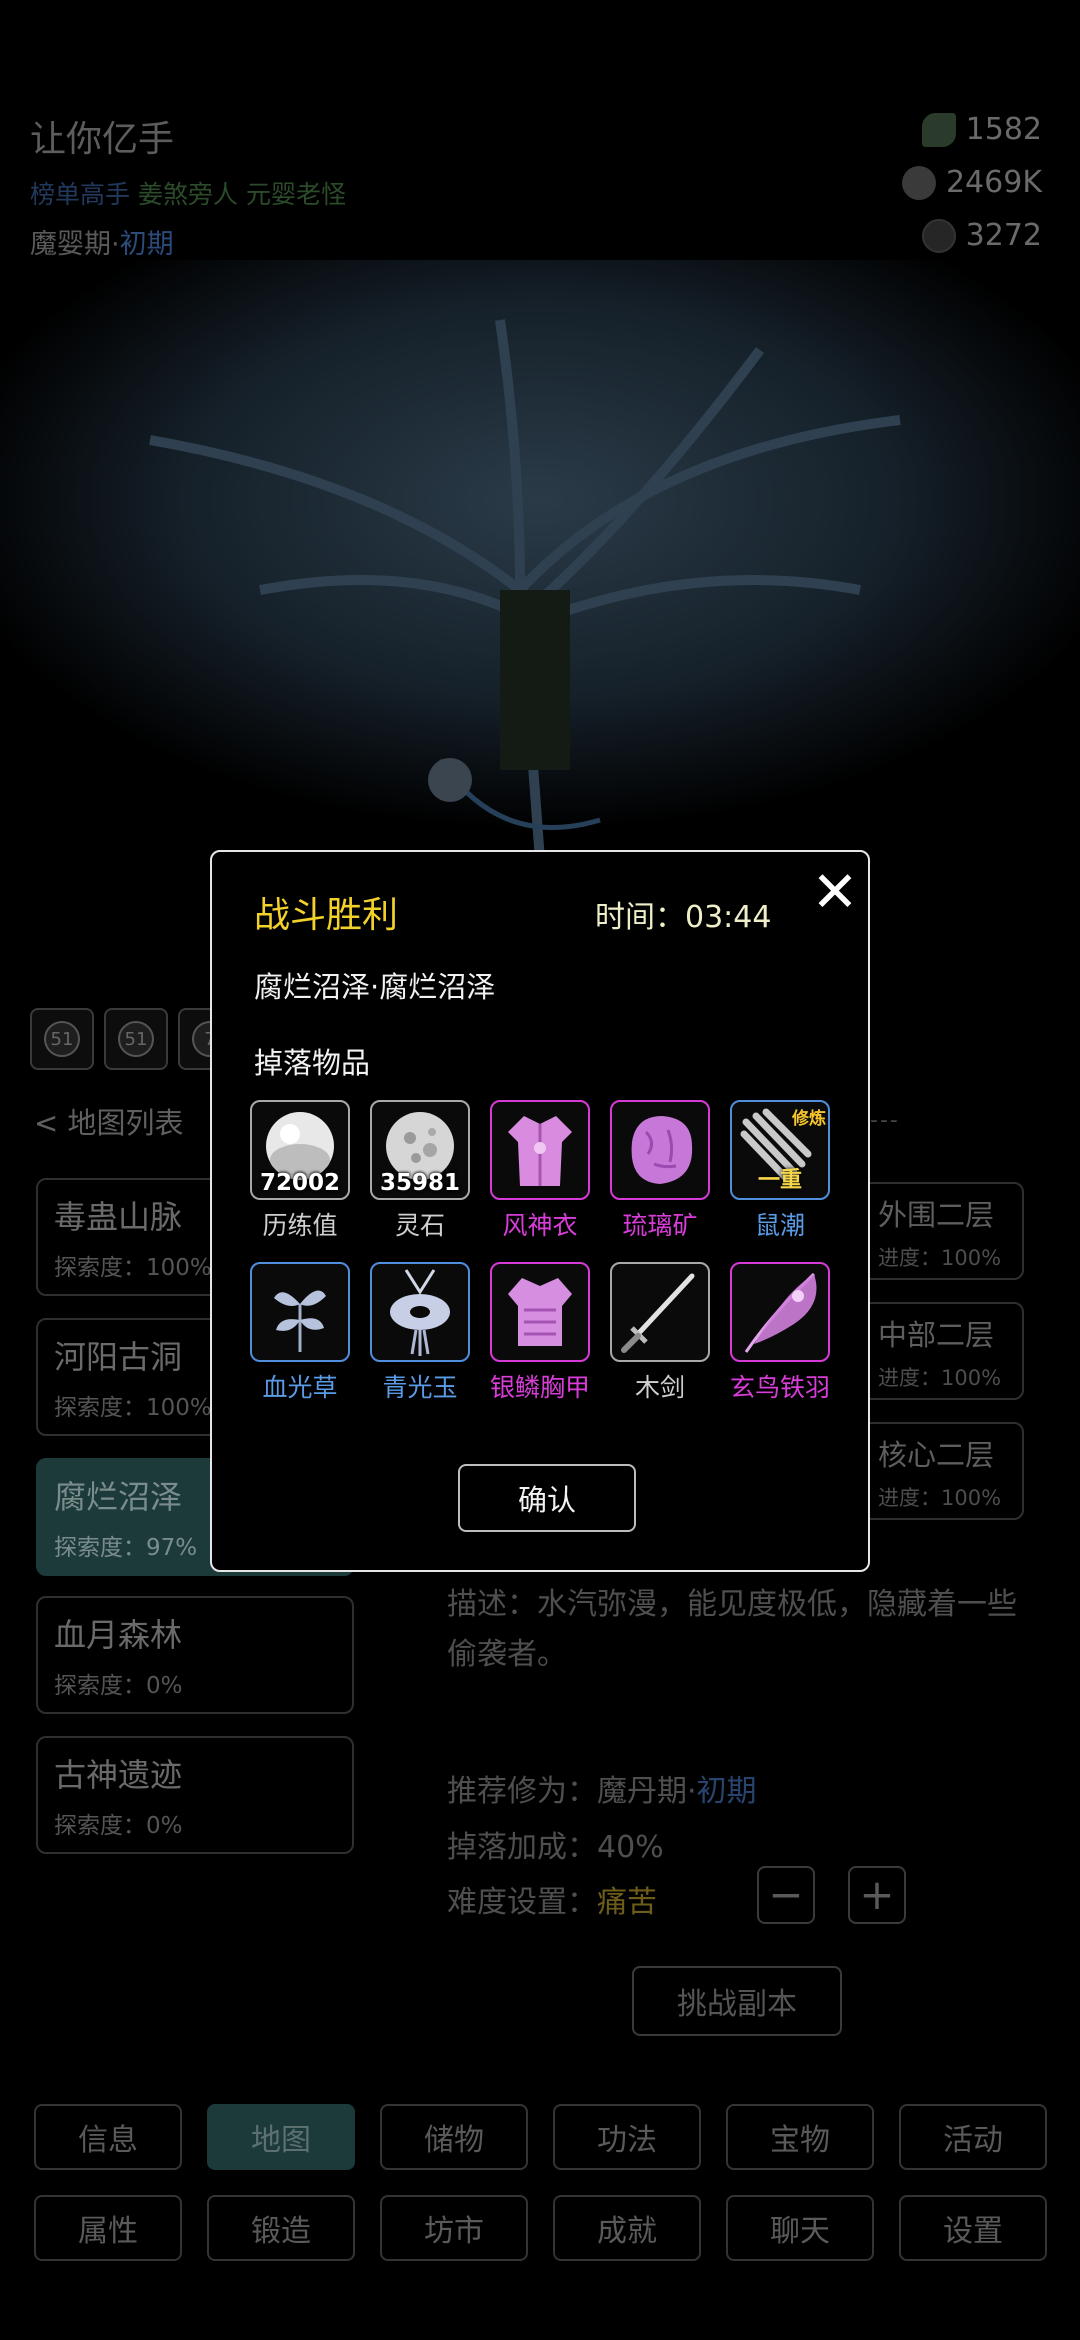 The image size is (1080, 2340). I want to click on resource-herb: 1582, so click(981, 129).